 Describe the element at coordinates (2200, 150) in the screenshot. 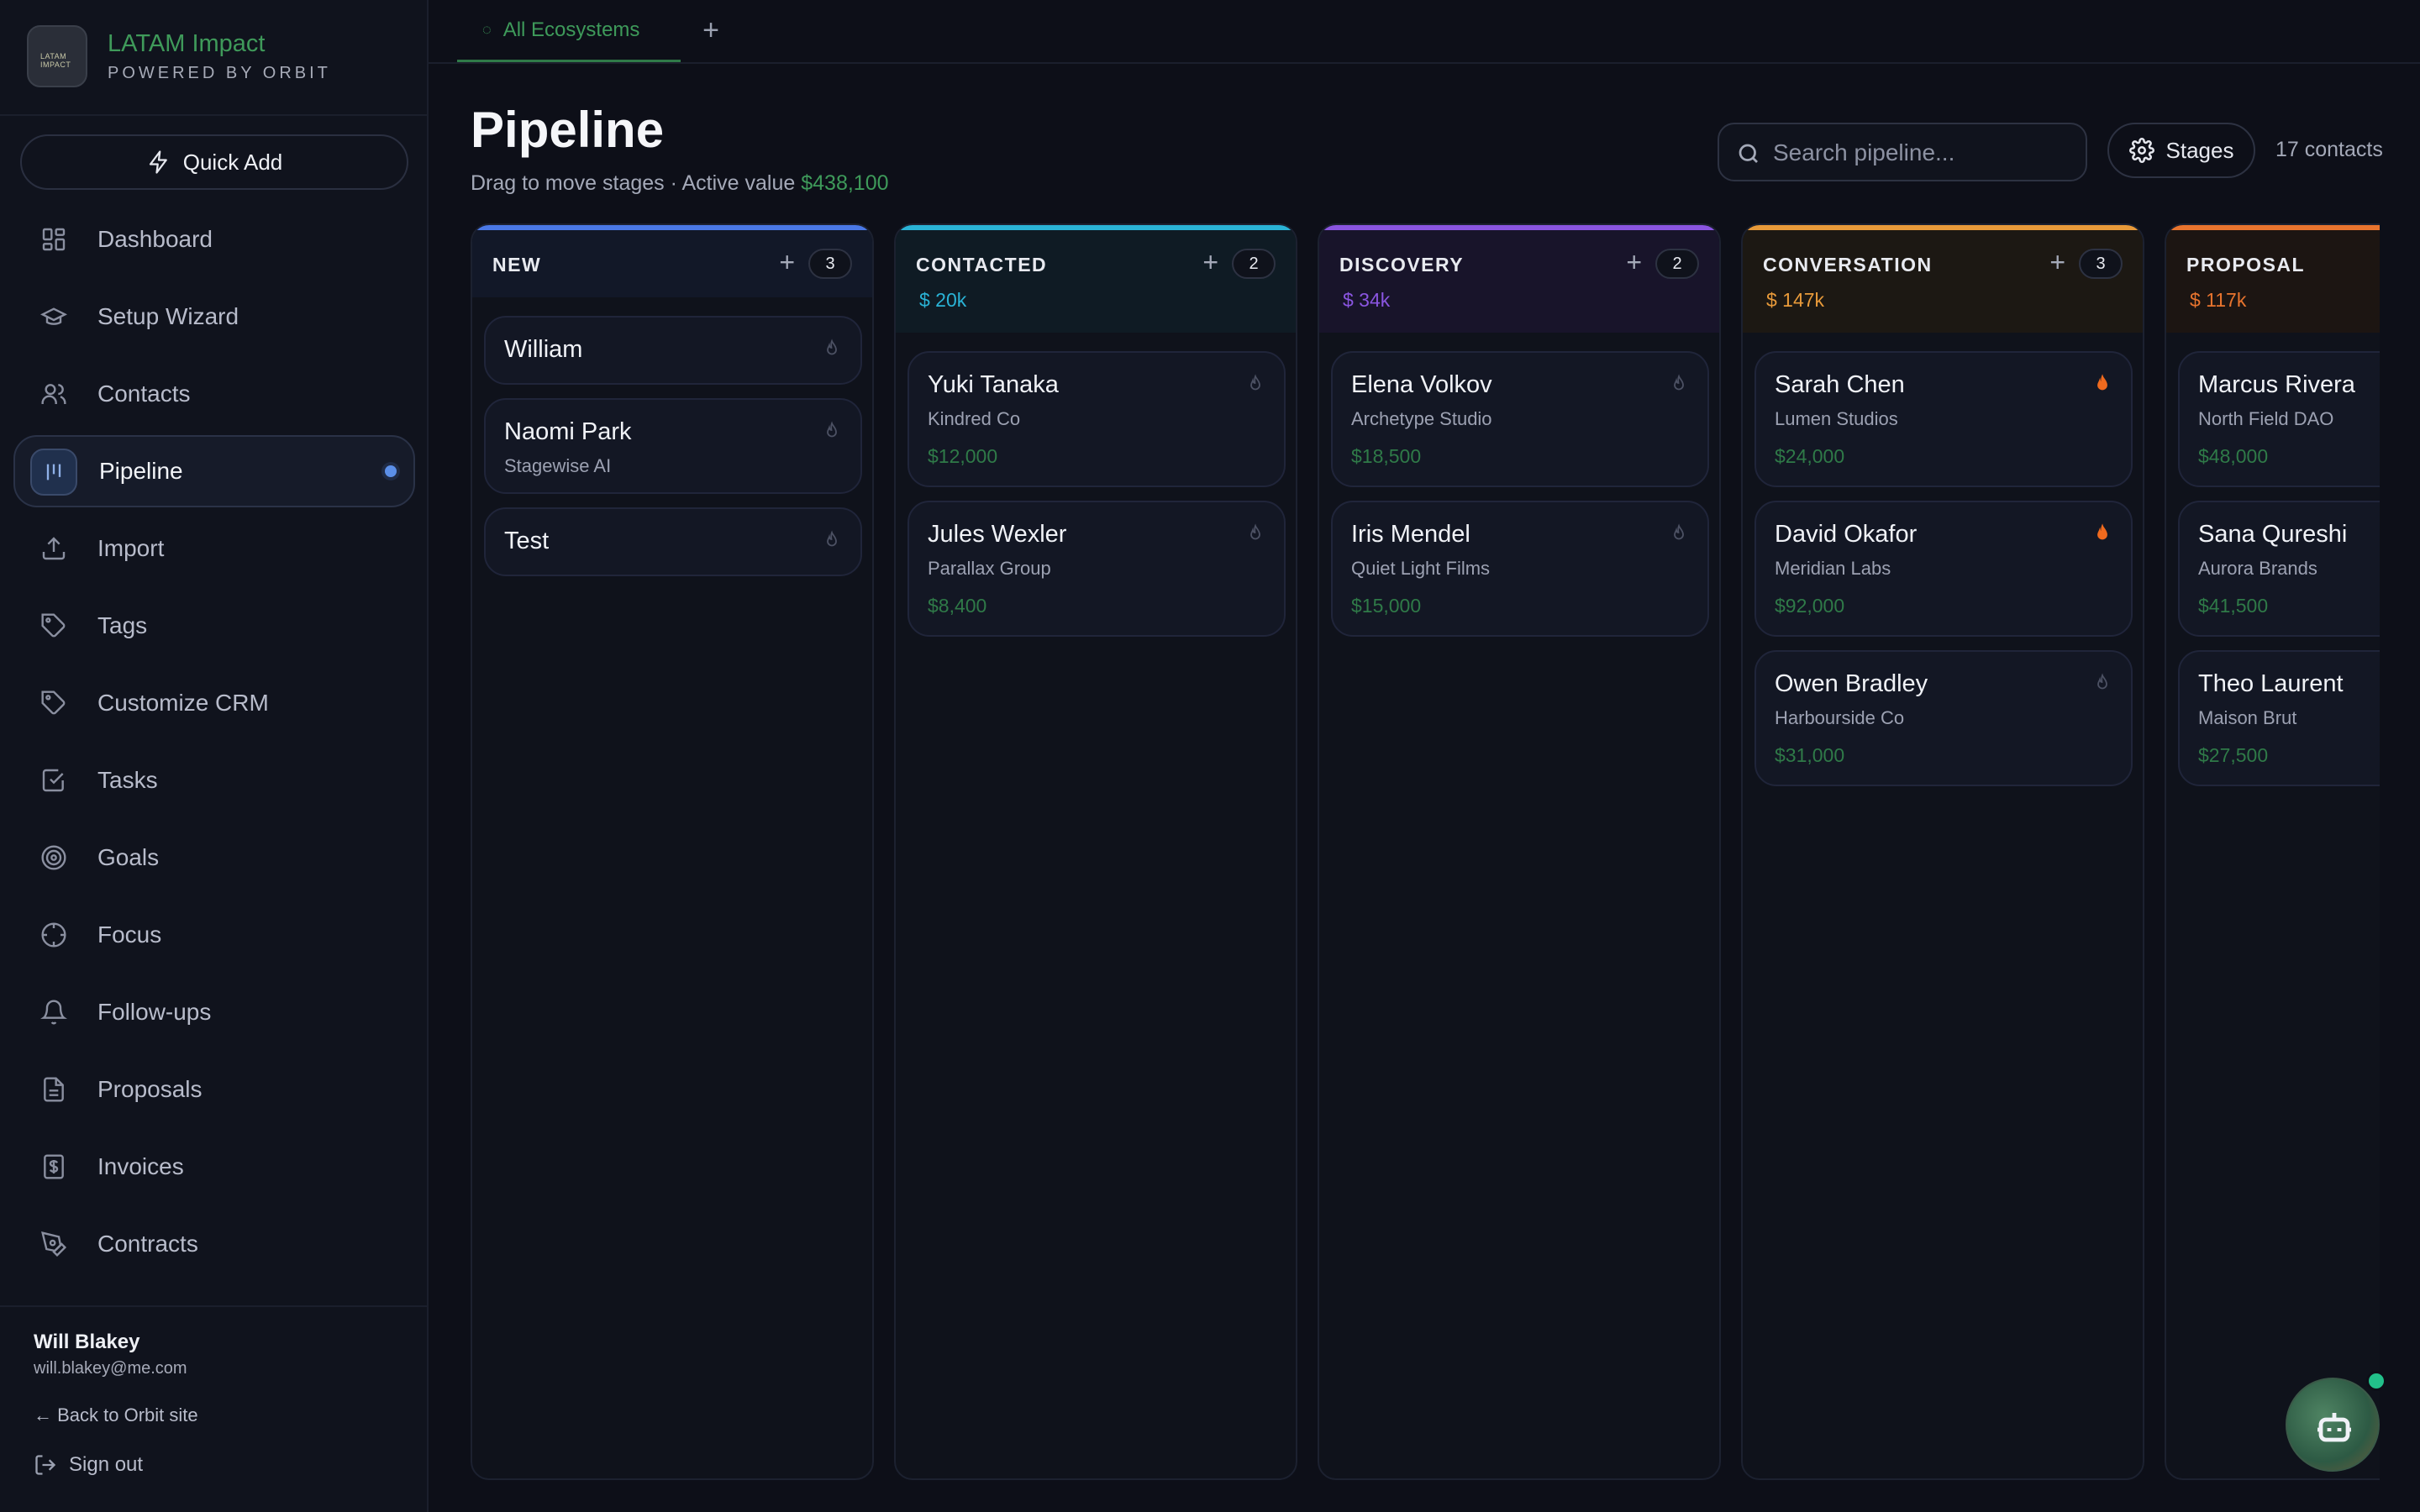

I see `stages-label: Stages` at that location.